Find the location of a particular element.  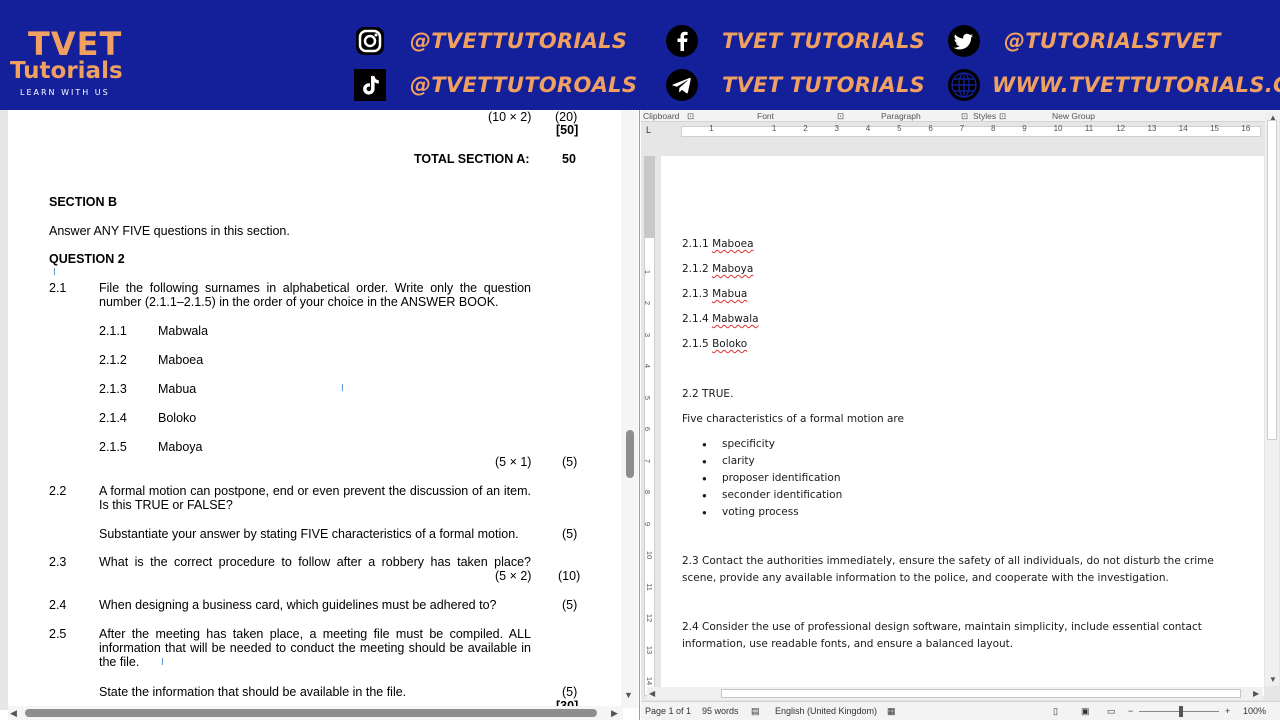

answer-surname: Mabua is located at coordinates (730, 294).